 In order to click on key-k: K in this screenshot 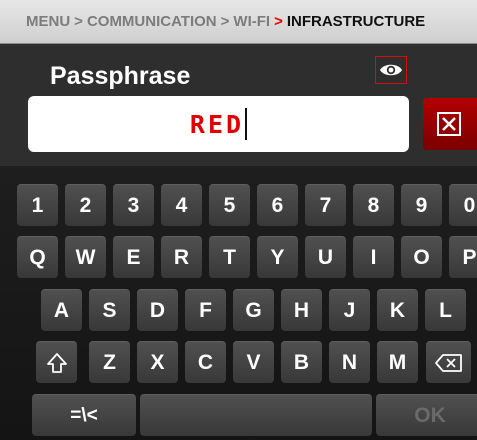, I will do `click(397, 310)`.